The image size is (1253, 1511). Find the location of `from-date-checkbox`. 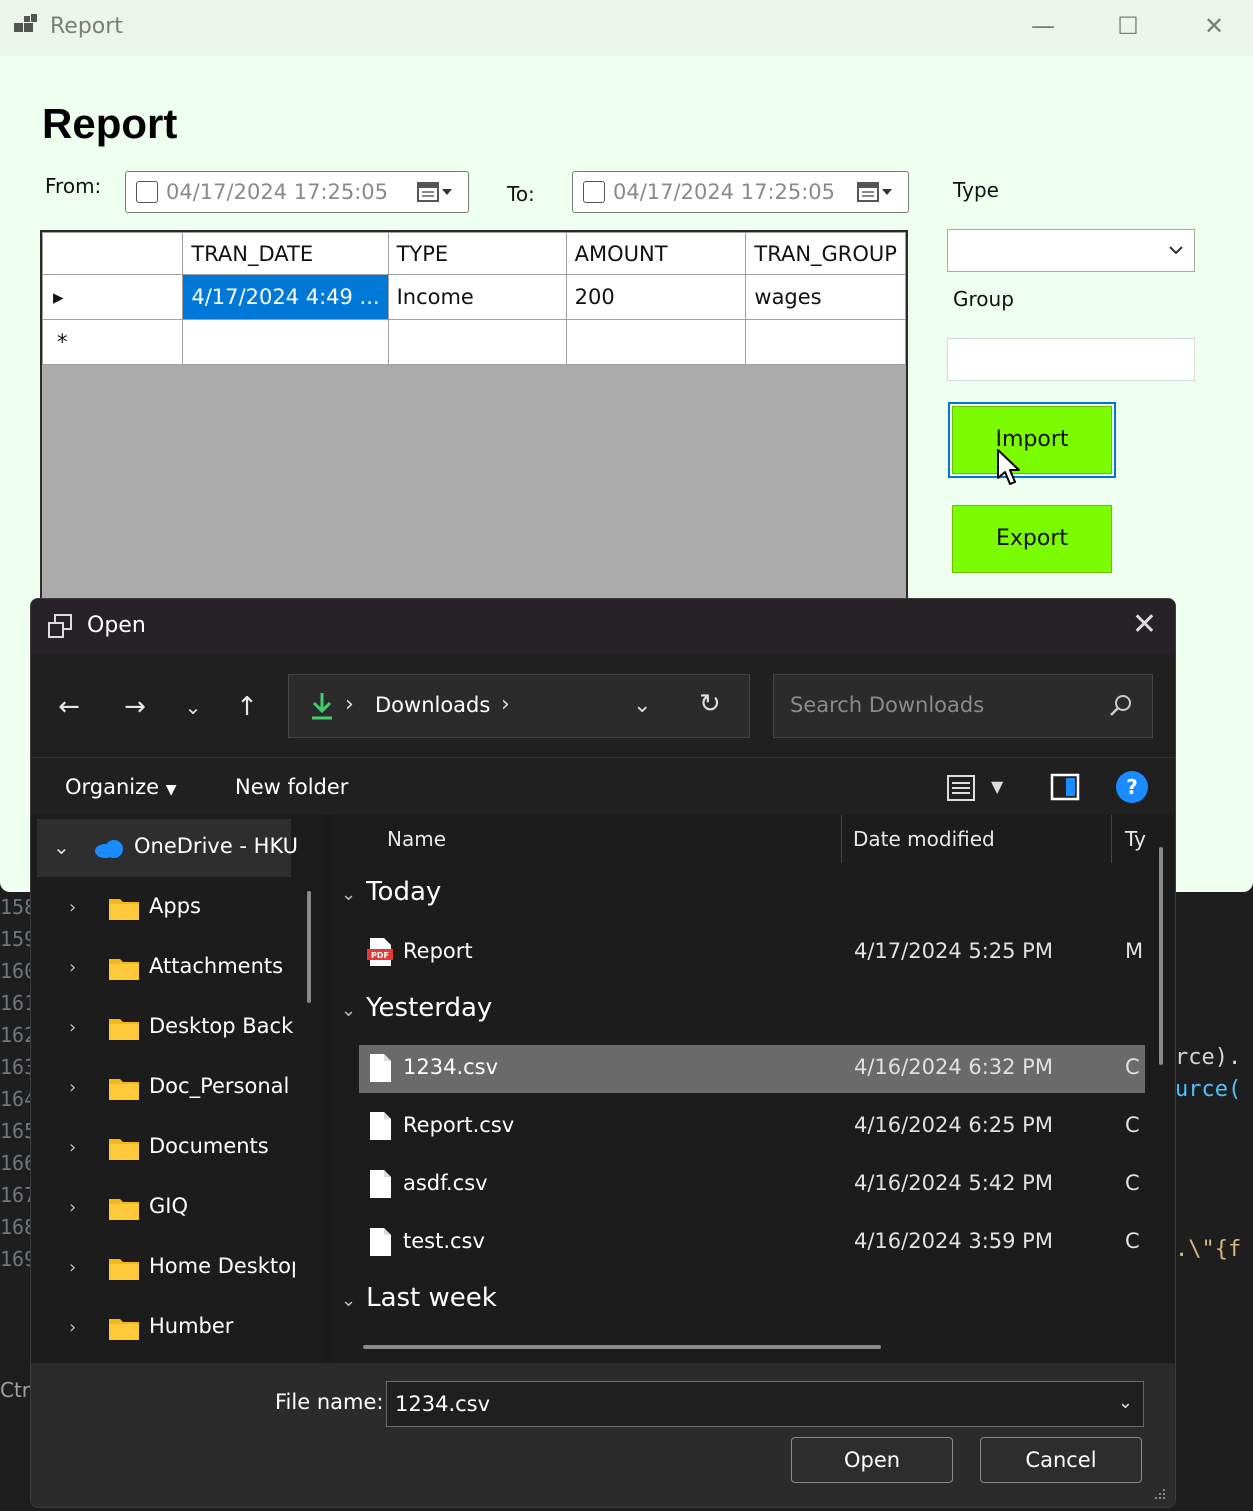

from-date-checkbox is located at coordinates (147, 192).